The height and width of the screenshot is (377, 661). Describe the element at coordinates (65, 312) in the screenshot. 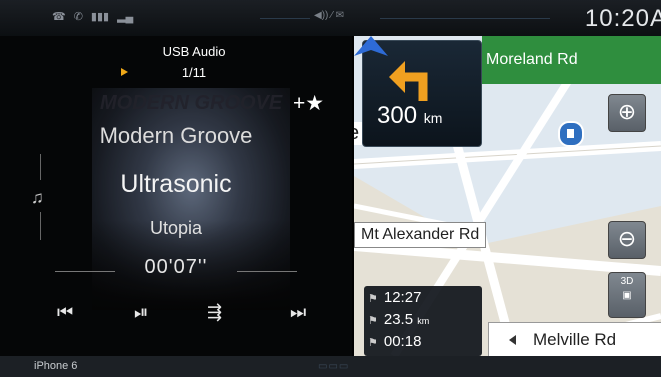

I see `previous-icon: ⏮` at that location.